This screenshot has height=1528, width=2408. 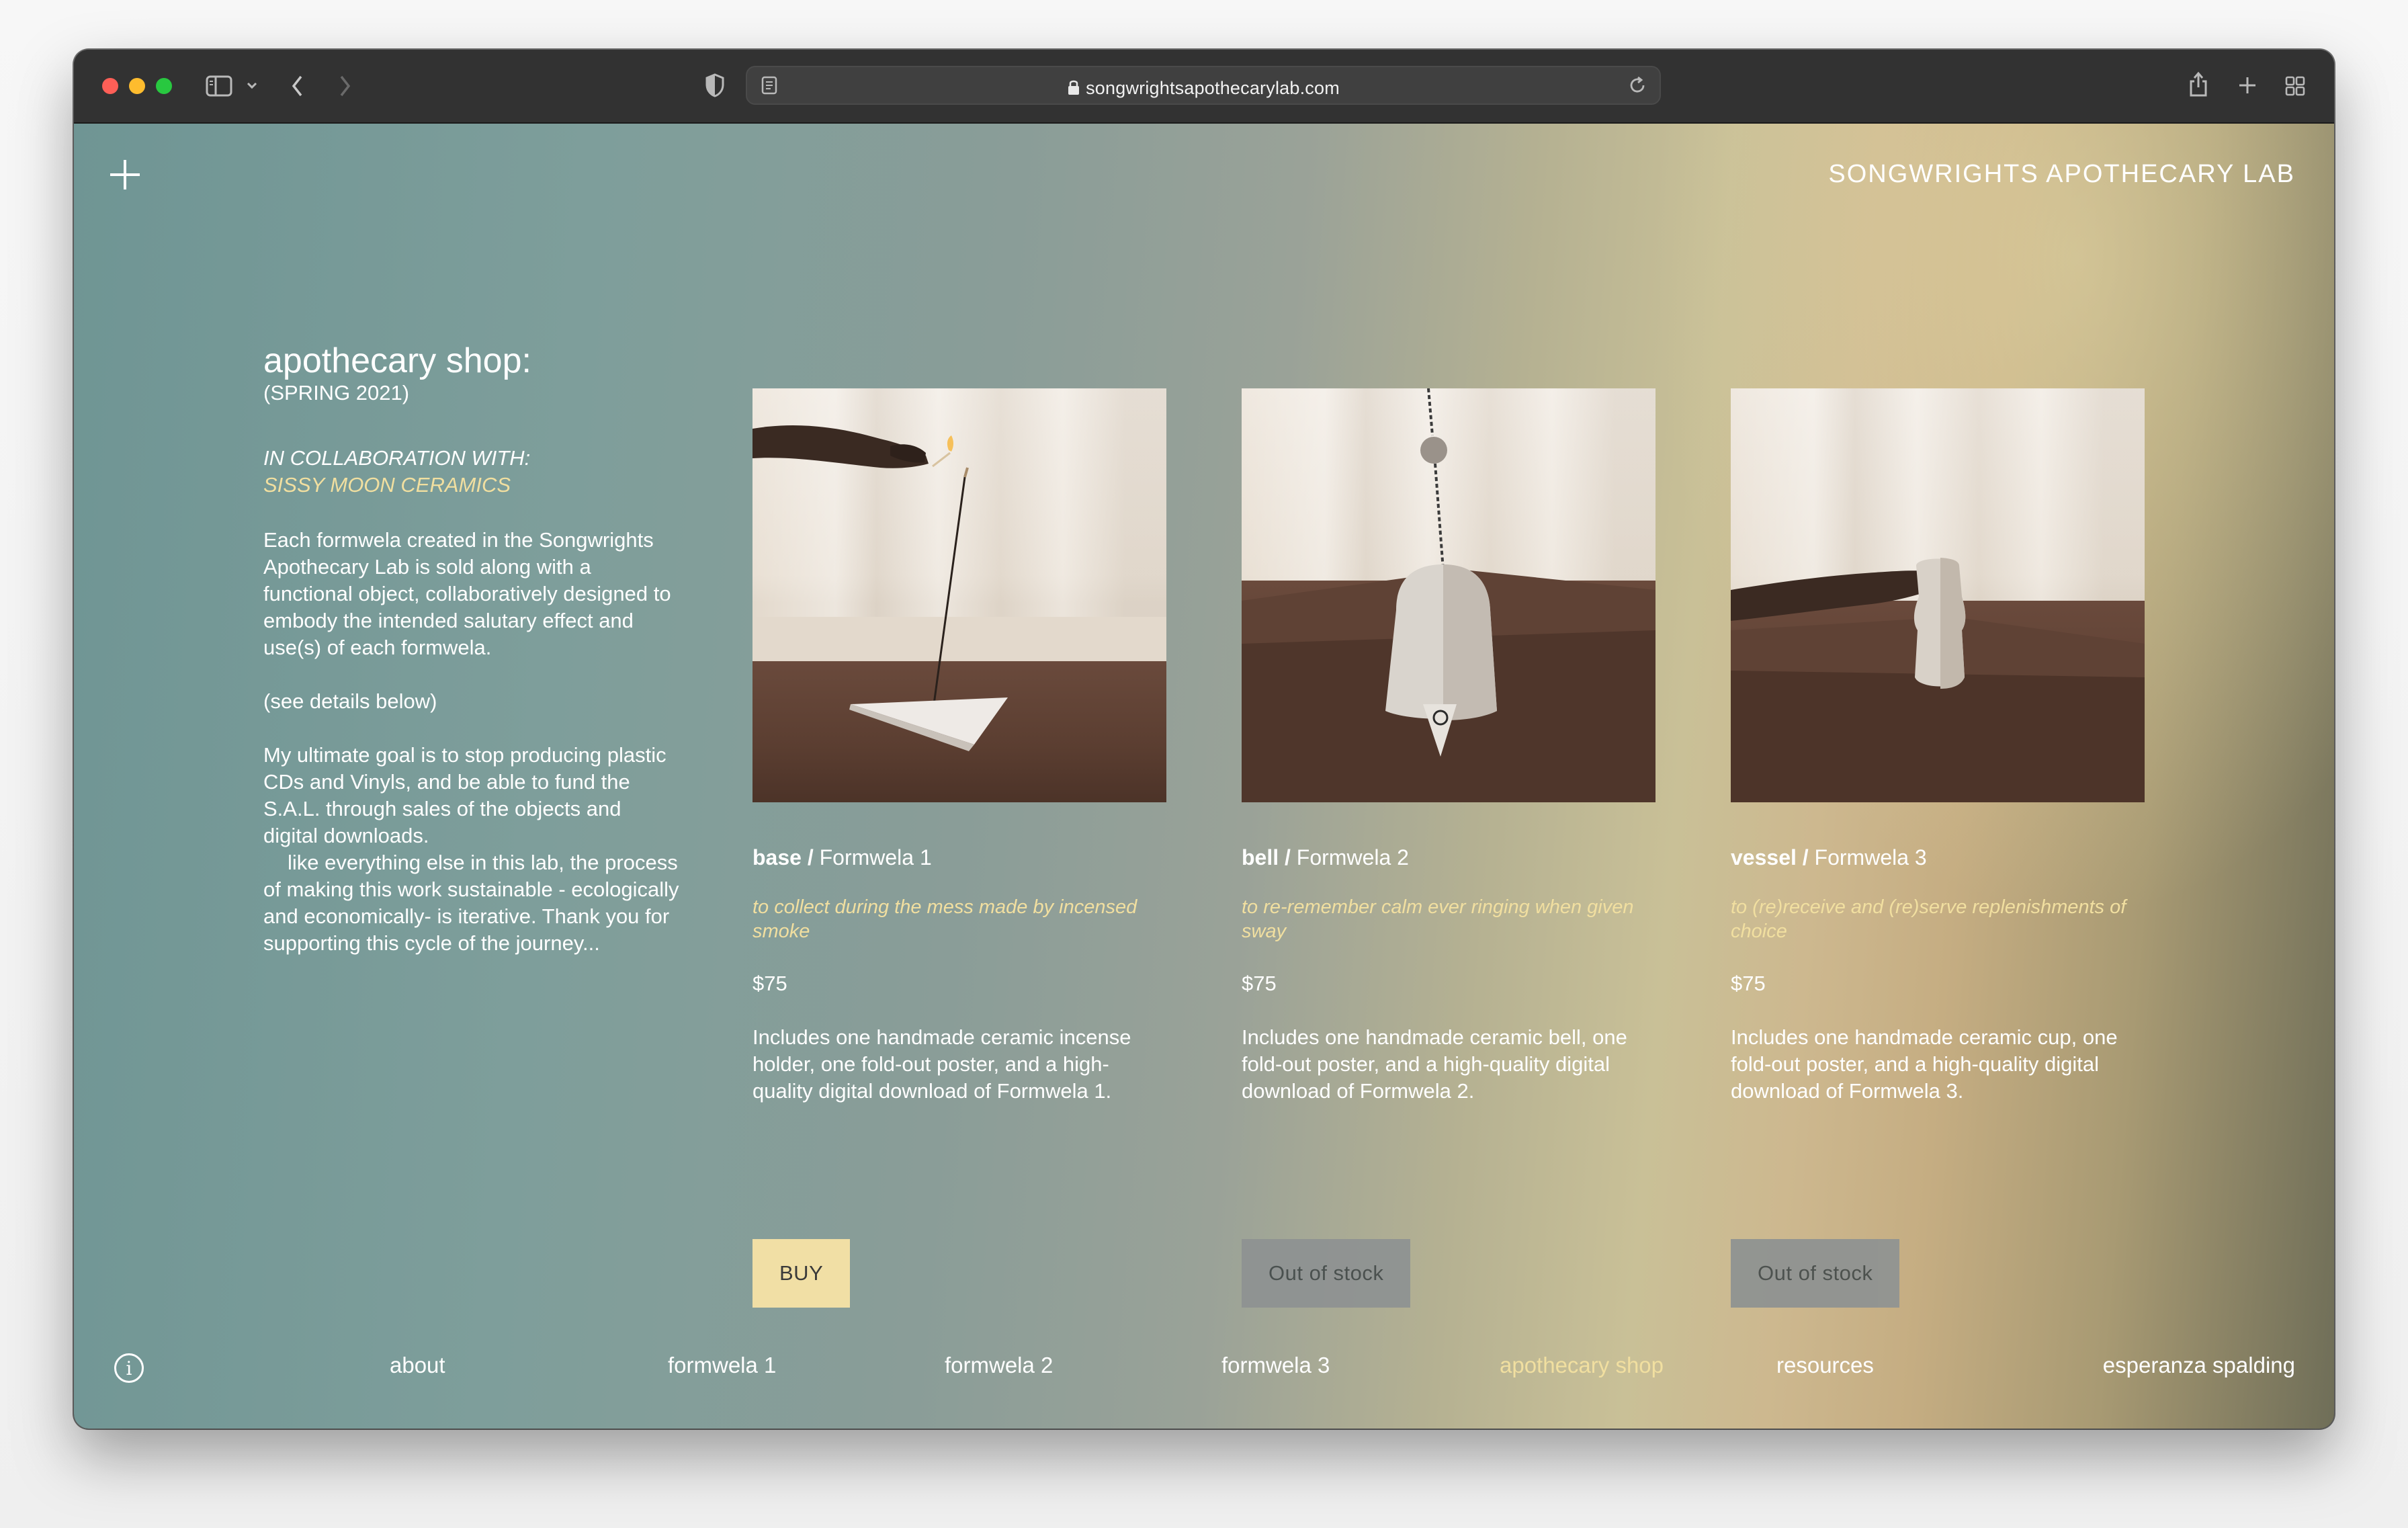 I want to click on product-name: bell, so click(x=1260, y=857).